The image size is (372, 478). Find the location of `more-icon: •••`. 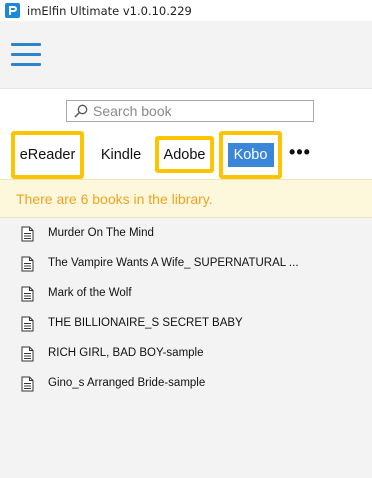

more-icon: ••• is located at coordinates (300, 151).